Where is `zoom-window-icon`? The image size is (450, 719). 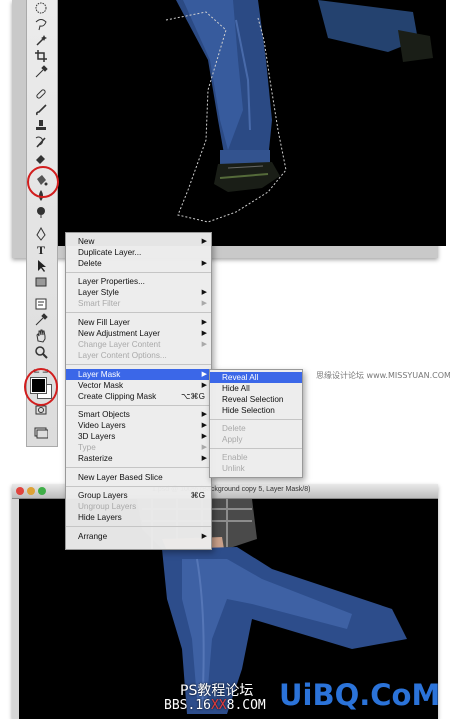
zoom-window-icon is located at coordinates (42, 491).